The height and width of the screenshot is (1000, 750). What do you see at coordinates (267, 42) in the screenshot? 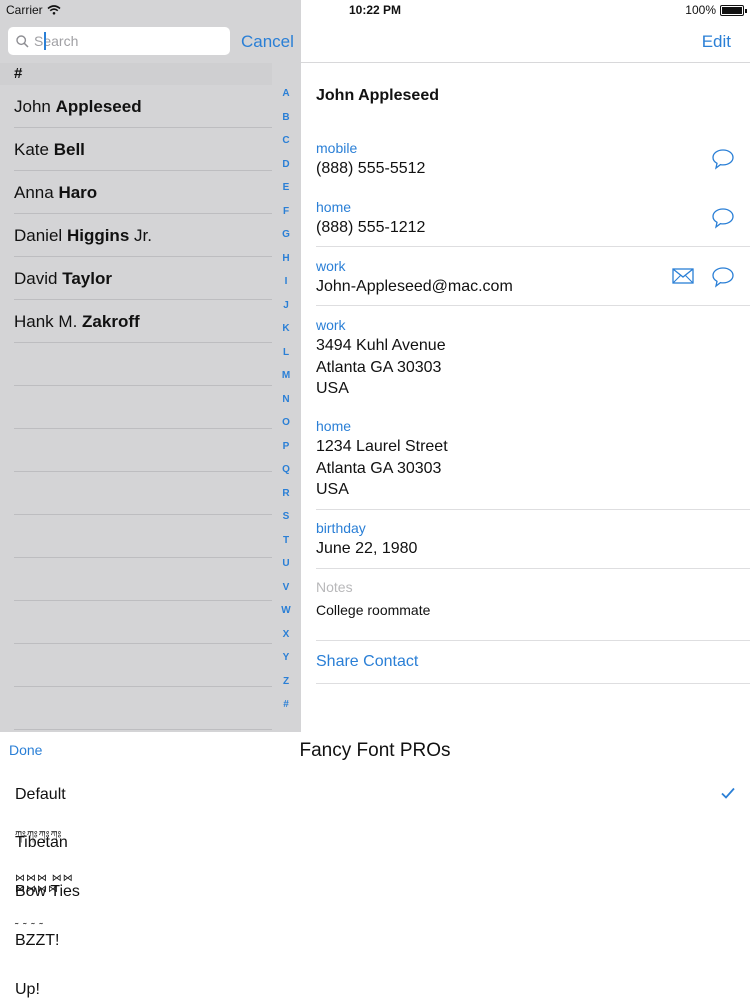
I see `cancel-button: Cancel` at bounding box center [267, 42].